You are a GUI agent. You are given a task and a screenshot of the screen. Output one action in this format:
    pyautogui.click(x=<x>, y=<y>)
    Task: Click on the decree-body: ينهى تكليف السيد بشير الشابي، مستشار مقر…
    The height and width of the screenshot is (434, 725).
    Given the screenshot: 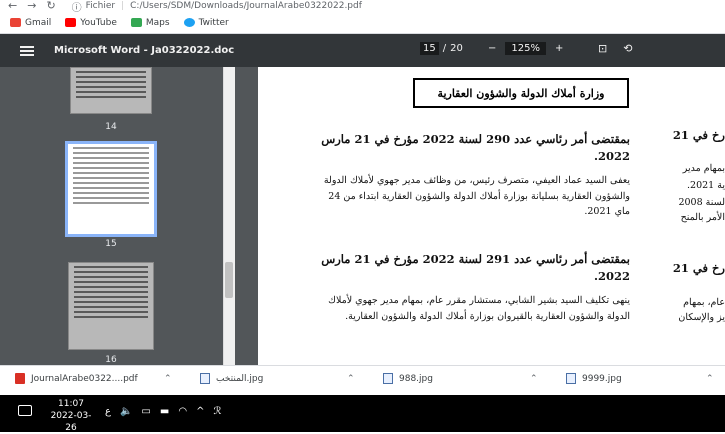 What is the action you would take?
    pyautogui.click(x=479, y=308)
    